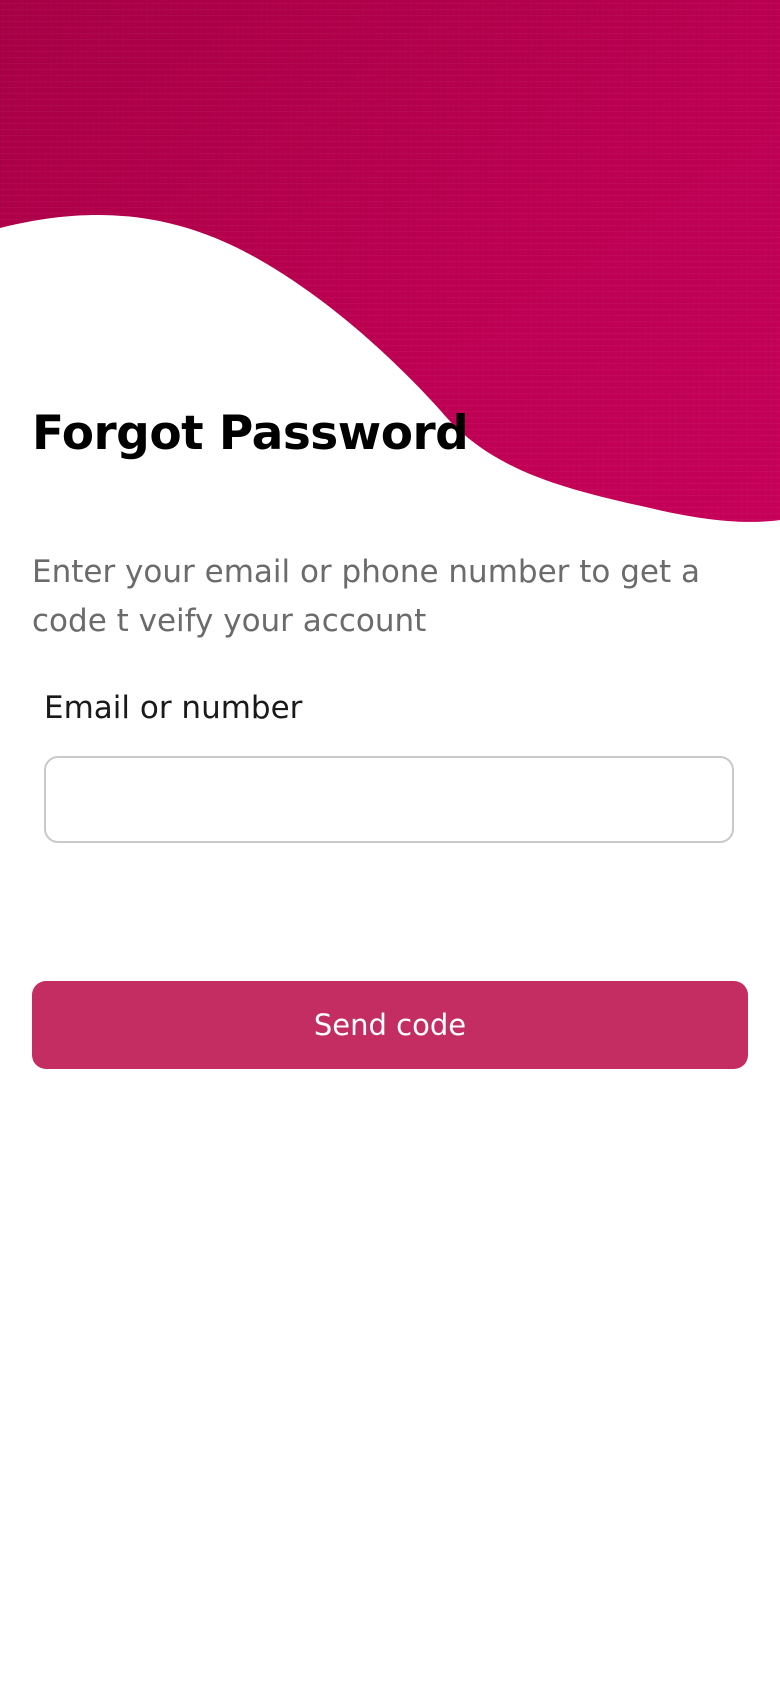  What do you see at coordinates (390, 1025) in the screenshot?
I see `send-code-button: Send code` at bounding box center [390, 1025].